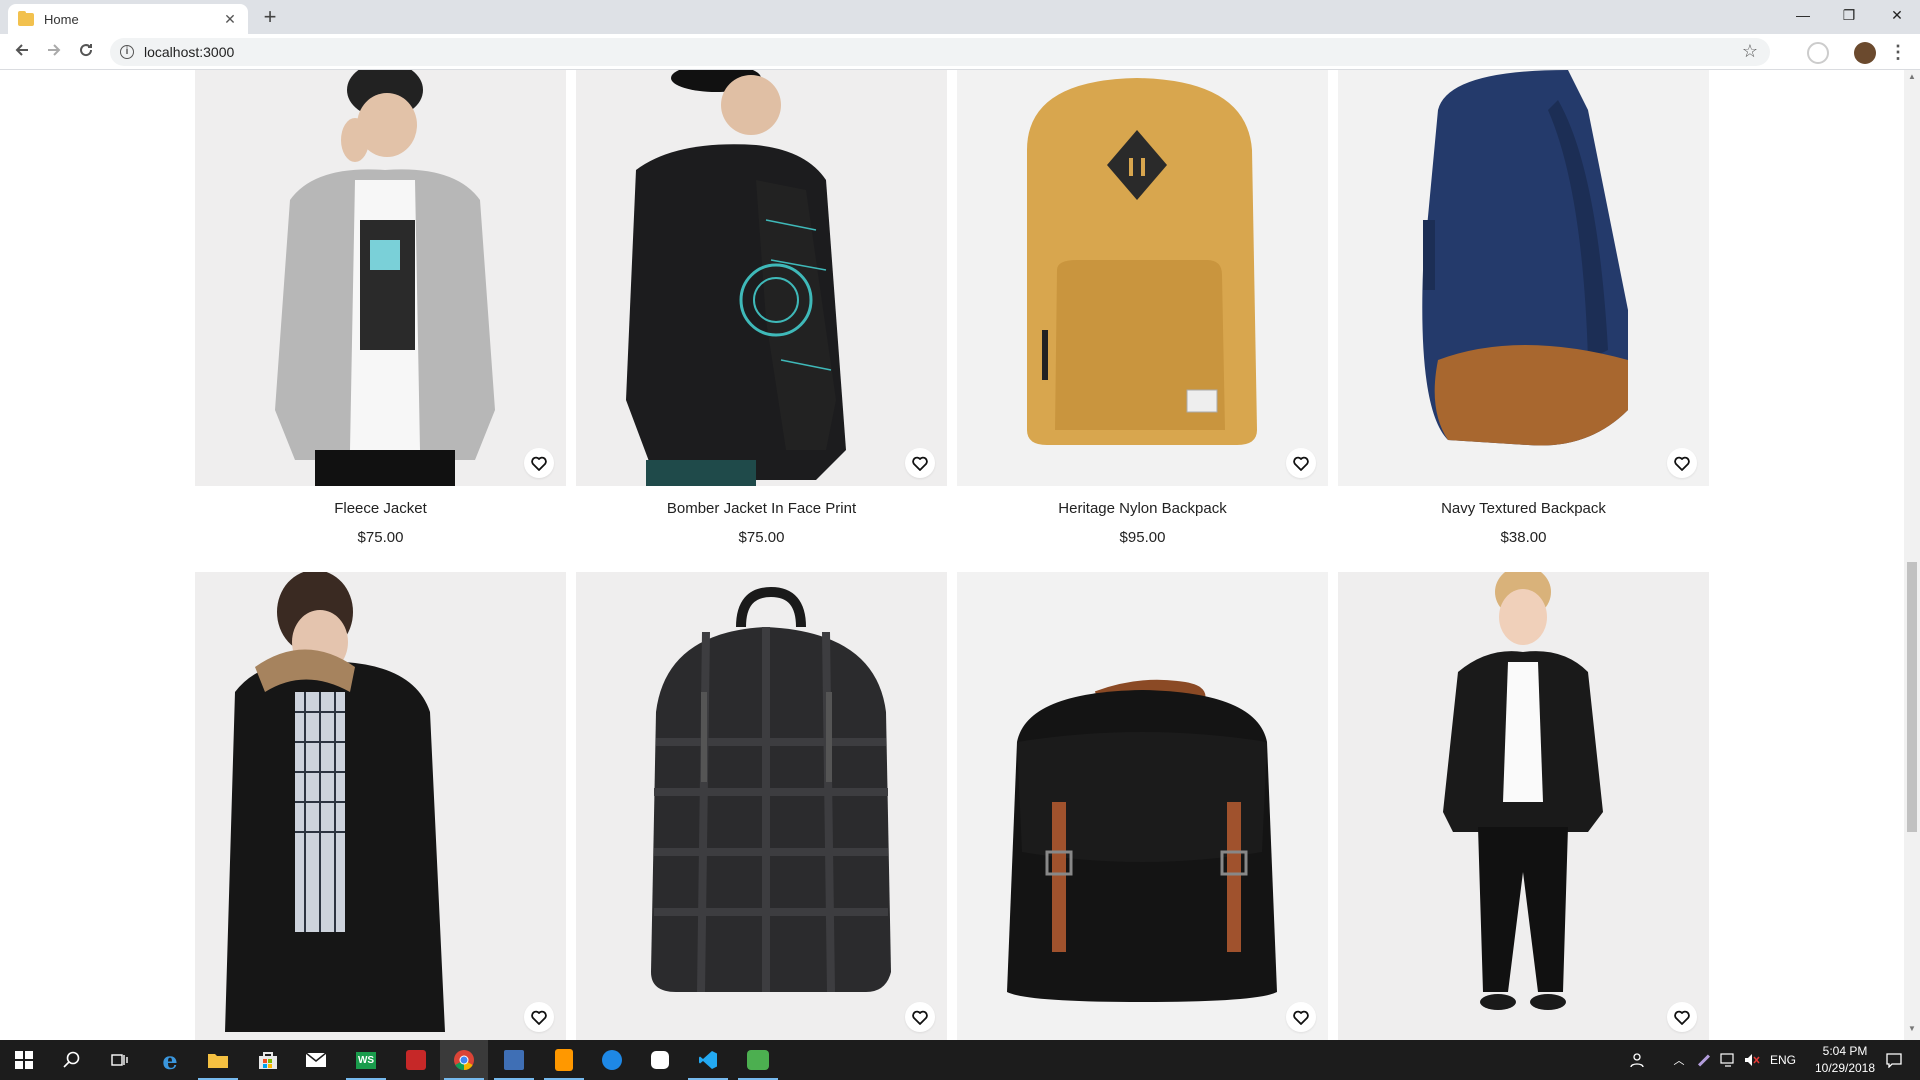 This screenshot has height=1080, width=1920. What do you see at coordinates (1818, 53) in the screenshot?
I see `extension-icon` at bounding box center [1818, 53].